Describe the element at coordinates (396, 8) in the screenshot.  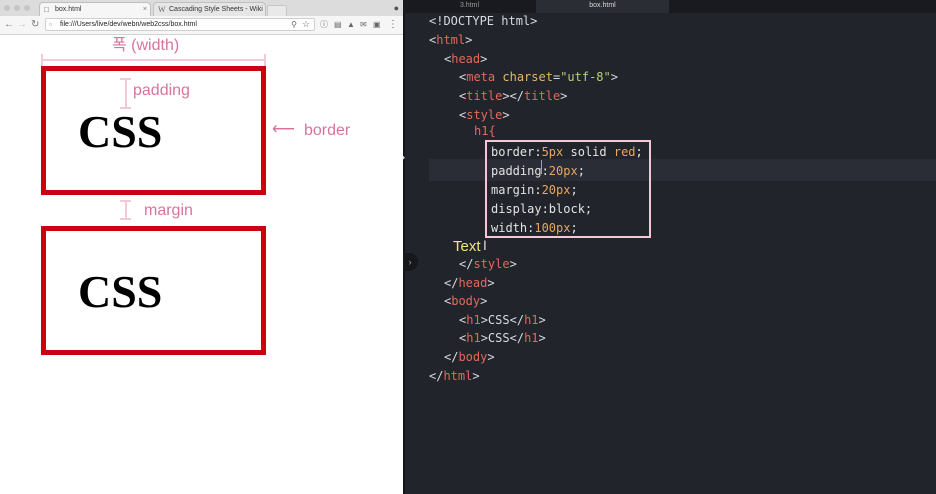
I see `profile-icon: ●` at that location.